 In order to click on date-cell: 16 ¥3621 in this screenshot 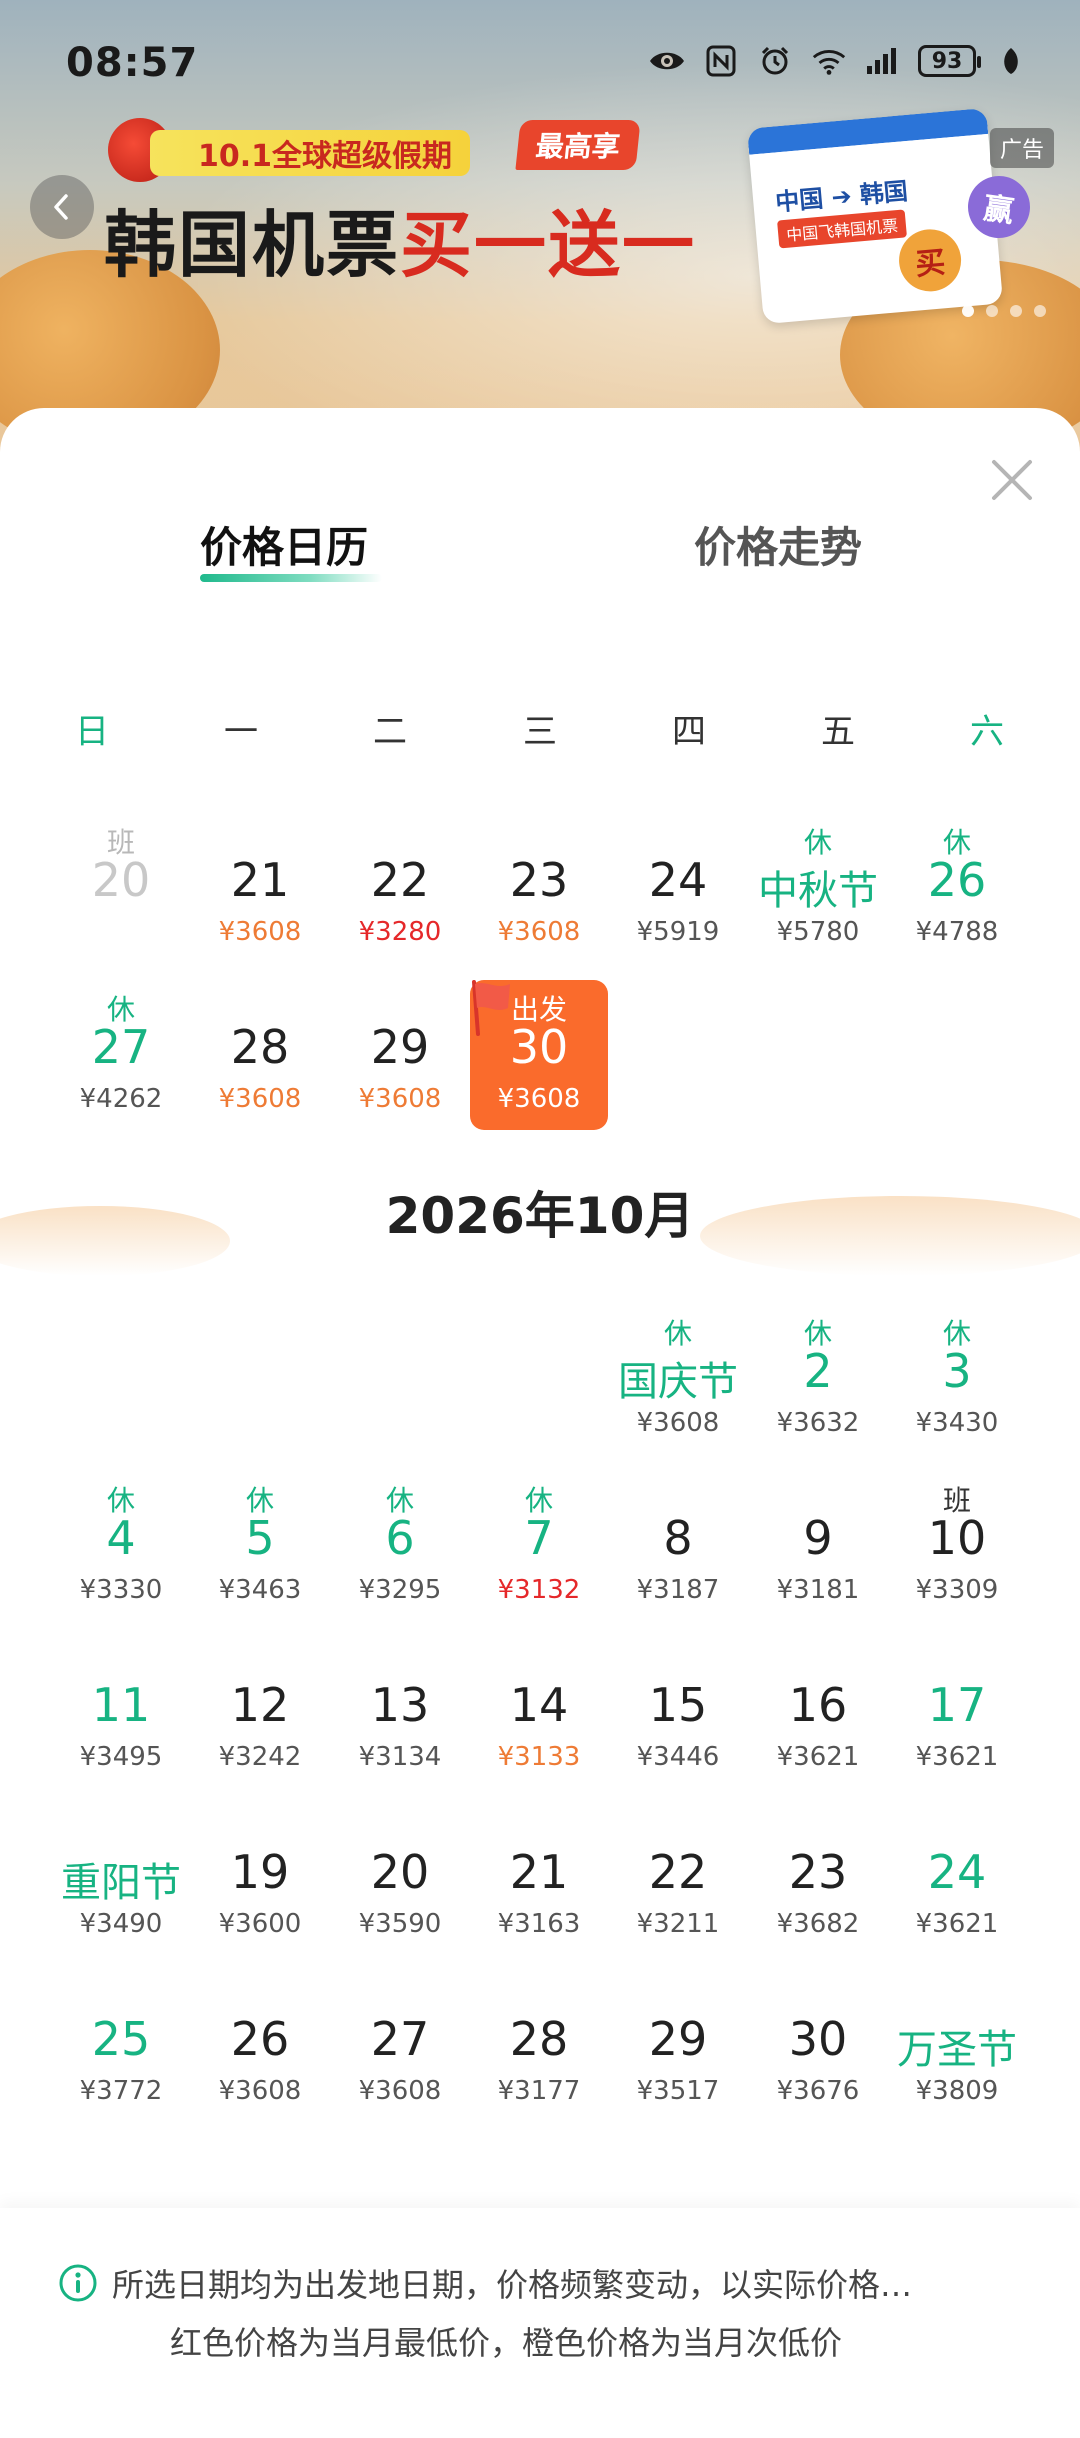, I will do `click(818, 1713)`.